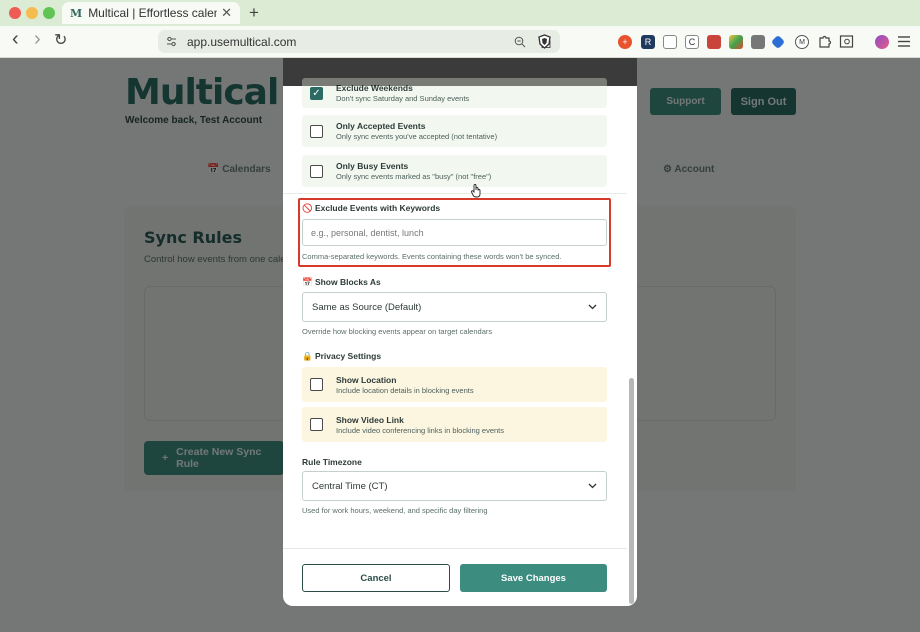  Describe the element at coordinates (403, 98) in the screenshot. I see `option-desc: Don't sync Saturday and Sunday events` at that location.